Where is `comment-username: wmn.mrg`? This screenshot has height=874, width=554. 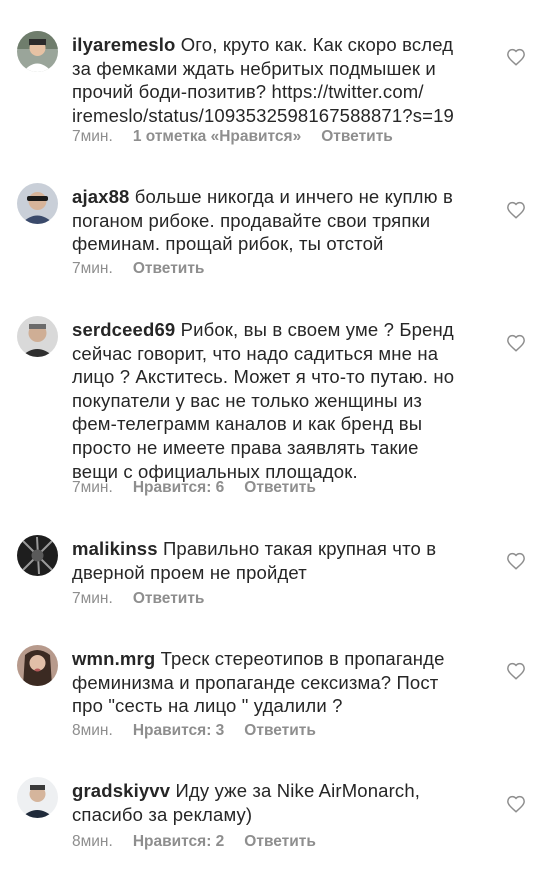
comment-username: wmn.mrg is located at coordinates (113, 658).